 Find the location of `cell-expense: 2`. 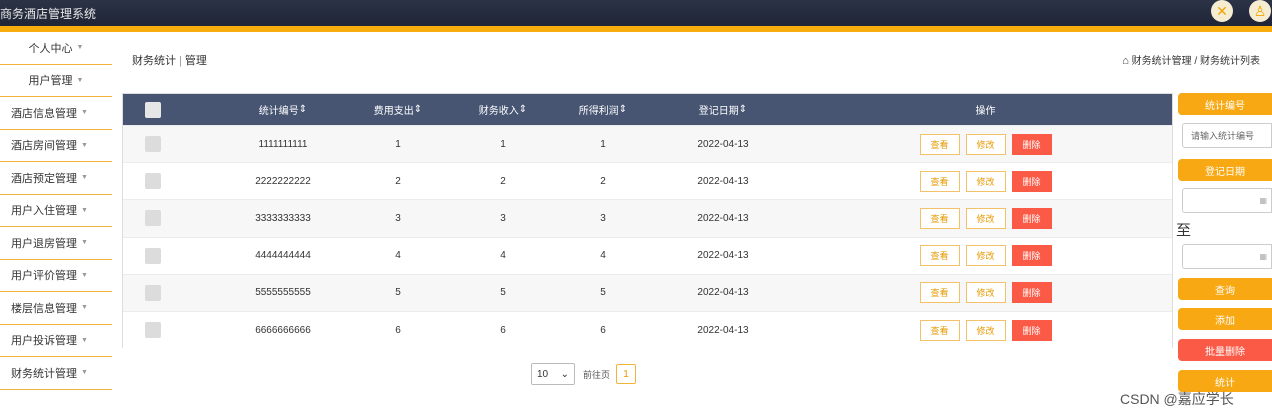

cell-expense: 2 is located at coordinates (398, 181).